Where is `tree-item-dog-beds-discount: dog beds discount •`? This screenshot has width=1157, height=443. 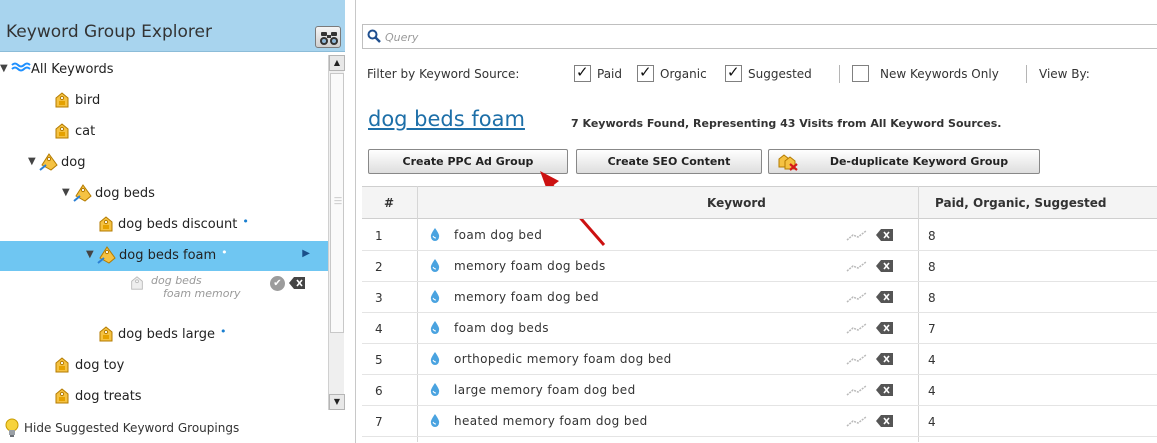
tree-item-dog-beds-discount: dog beds discount • is located at coordinates (164, 225).